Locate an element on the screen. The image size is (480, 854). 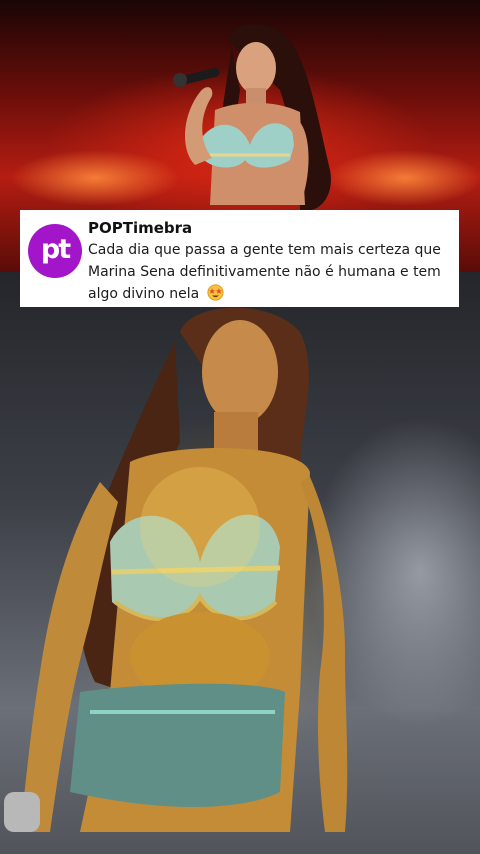
tweet-text-line-3: algo divino nela is located at coordinates (268, 294).